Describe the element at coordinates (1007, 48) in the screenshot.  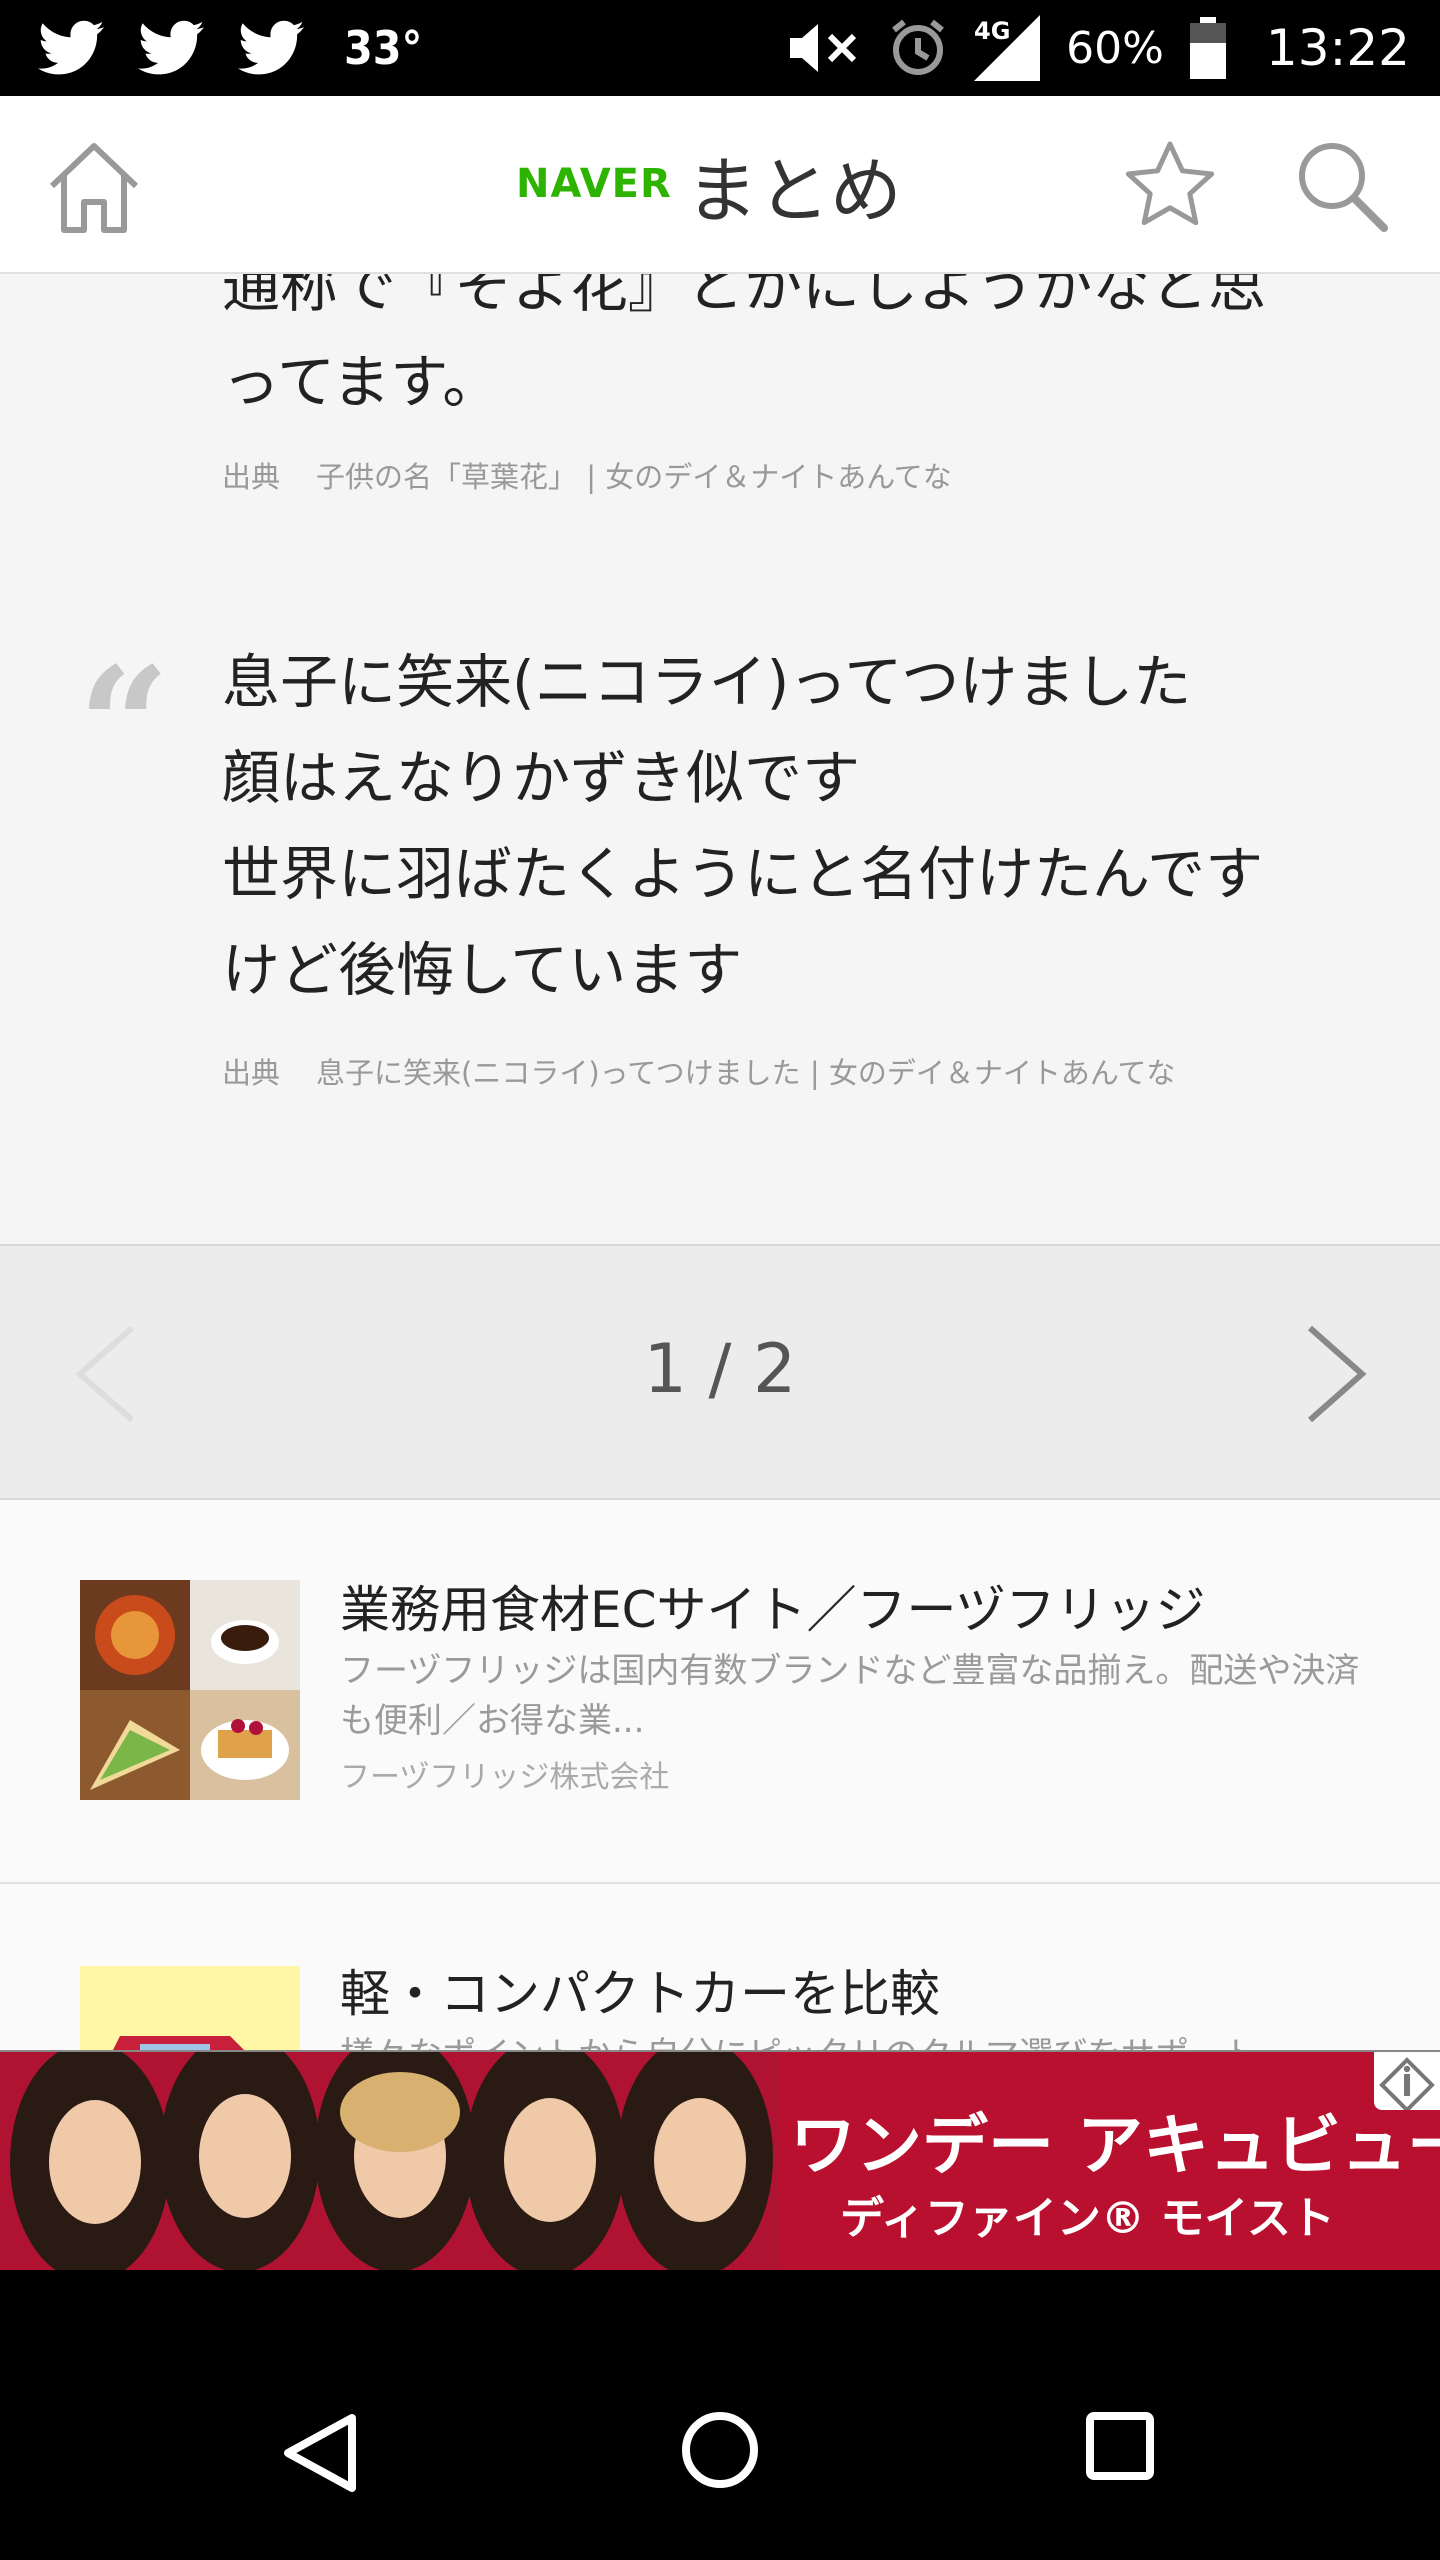
I see `signal-icon: 4G` at that location.